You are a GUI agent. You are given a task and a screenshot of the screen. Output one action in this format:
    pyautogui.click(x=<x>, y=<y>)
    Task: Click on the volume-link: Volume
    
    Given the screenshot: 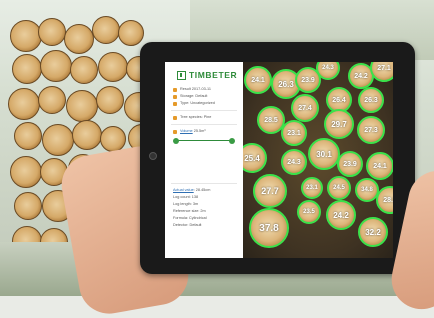 What is the action you would take?
    pyautogui.click(x=186, y=131)
    